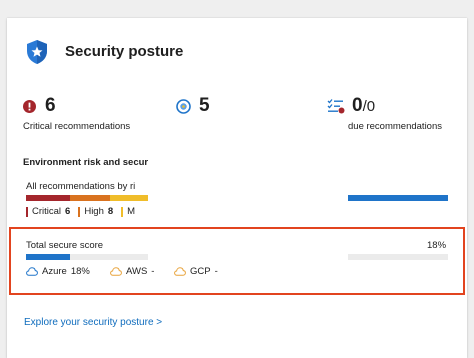 This screenshot has width=474, height=358. I want to click on severity-segment-high, so click(90, 198).